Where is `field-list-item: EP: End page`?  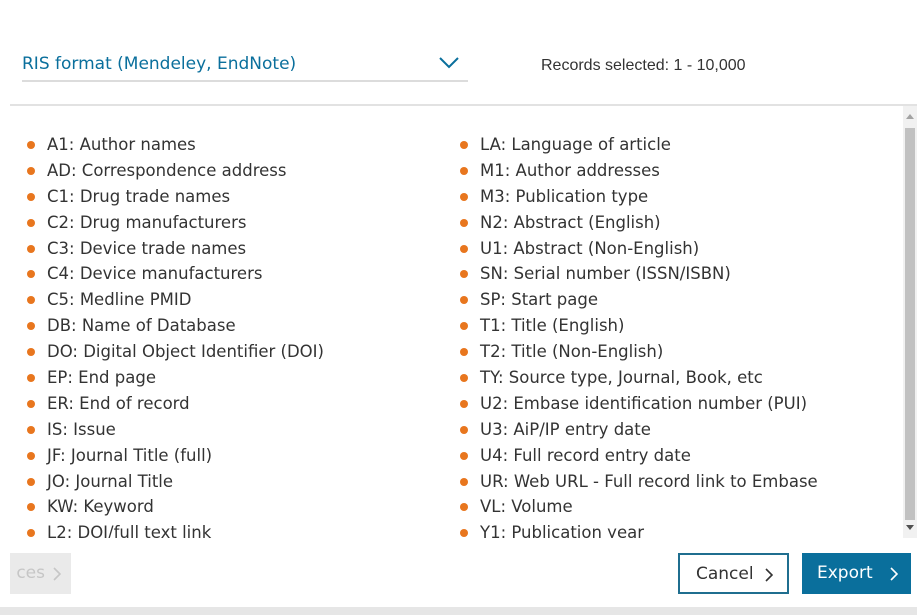
field-list-item: EP: End page is located at coordinates (175, 378).